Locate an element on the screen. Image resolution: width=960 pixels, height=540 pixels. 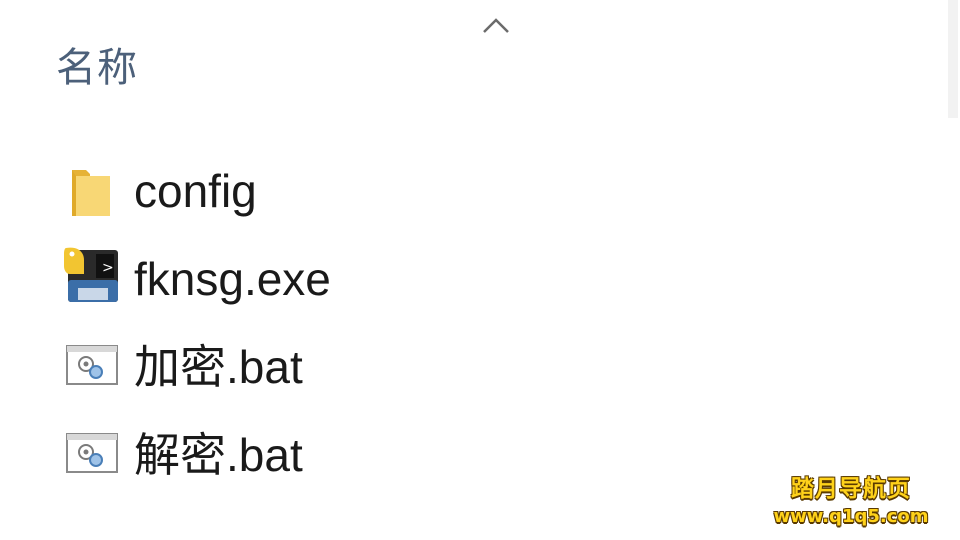
python-exe-icon: > is located at coordinates (91, 274).